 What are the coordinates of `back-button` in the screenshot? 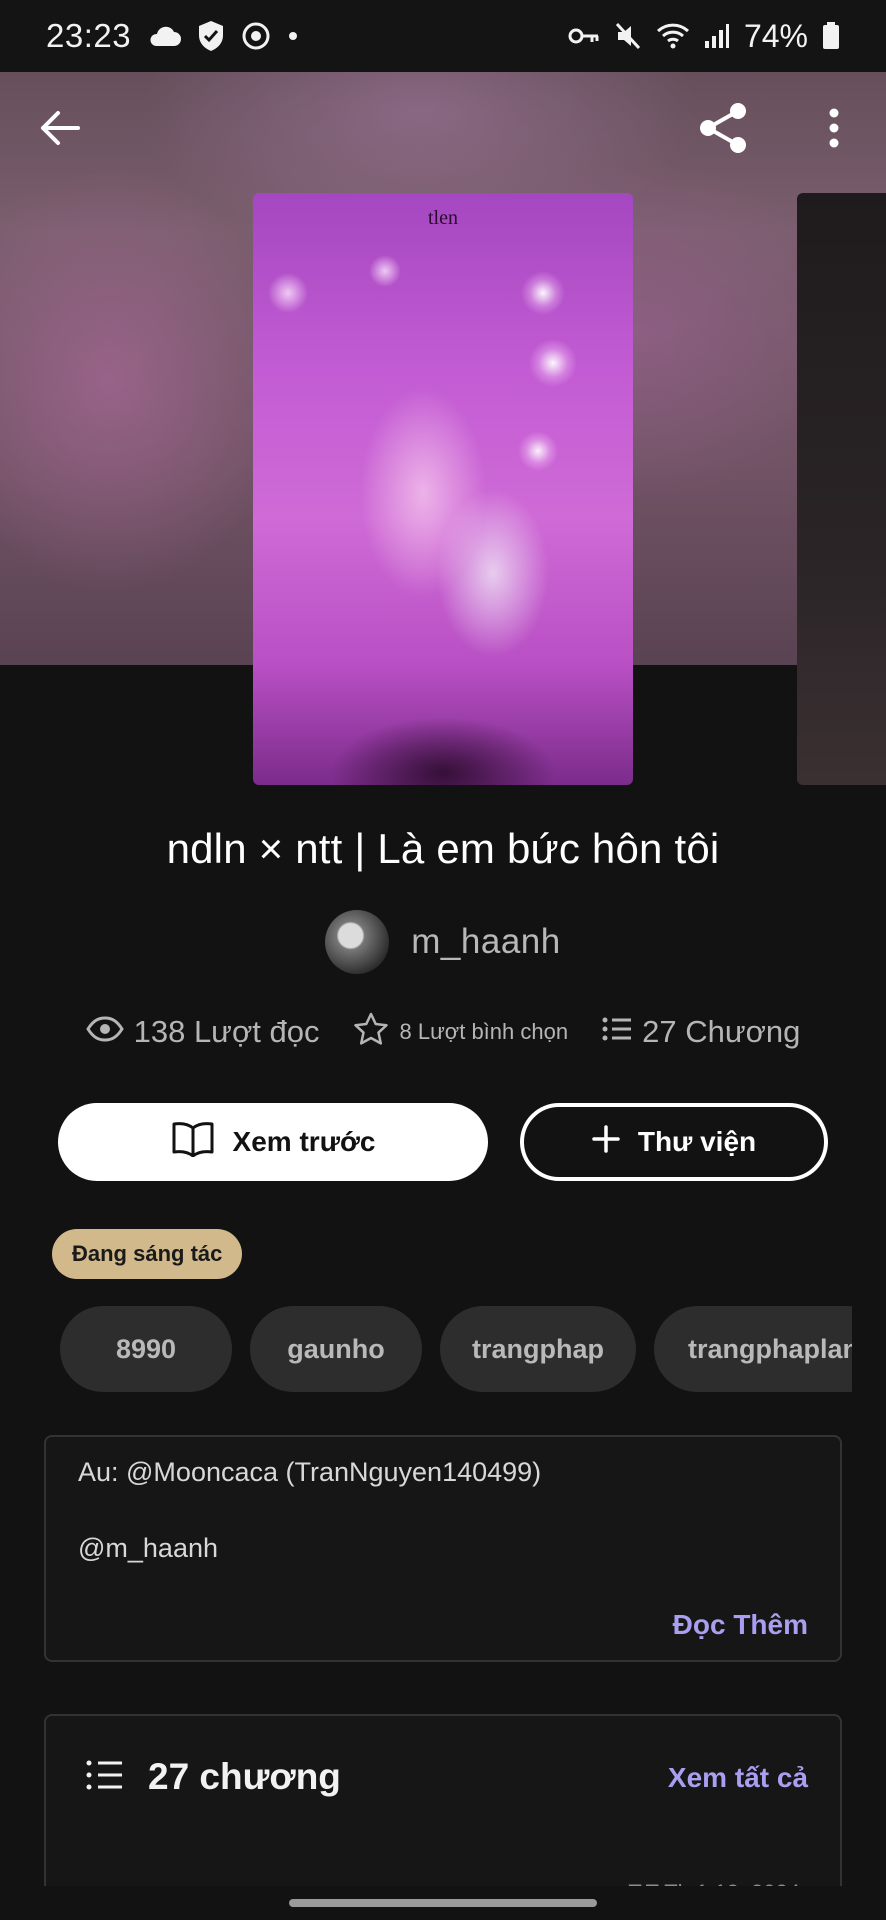 It's located at (60, 130).